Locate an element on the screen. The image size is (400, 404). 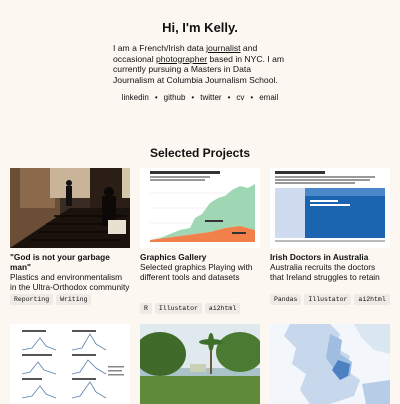
project-tags: R Illustator ai2html is located at coordinates (191, 308).